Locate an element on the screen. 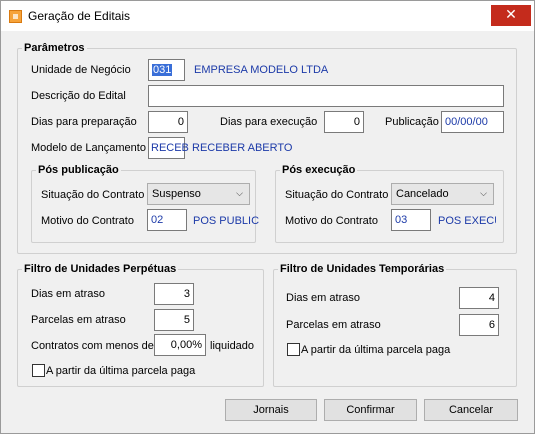  pos-exec-motivo-name: POS EXECU( is located at coordinates (467, 221).